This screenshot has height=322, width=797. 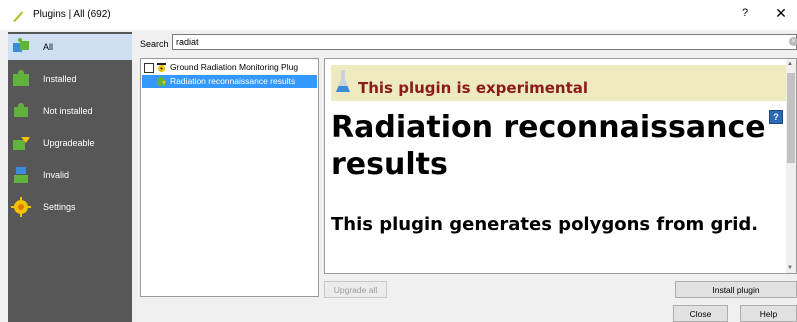 What do you see at coordinates (154, 44) in the screenshot?
I see `search-label: Search` at bounding box center [154, 44].